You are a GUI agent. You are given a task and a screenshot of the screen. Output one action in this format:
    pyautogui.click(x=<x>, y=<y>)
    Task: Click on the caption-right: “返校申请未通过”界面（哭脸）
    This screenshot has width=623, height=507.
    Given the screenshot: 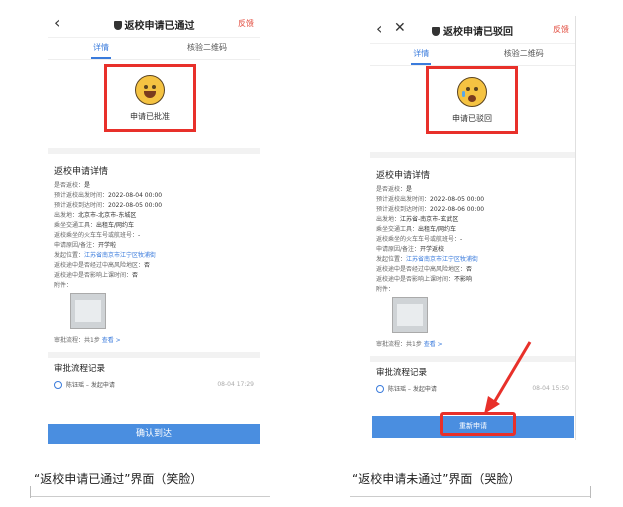 What is the action you would take?
    pyautogui.click(x=436, y=479)
    